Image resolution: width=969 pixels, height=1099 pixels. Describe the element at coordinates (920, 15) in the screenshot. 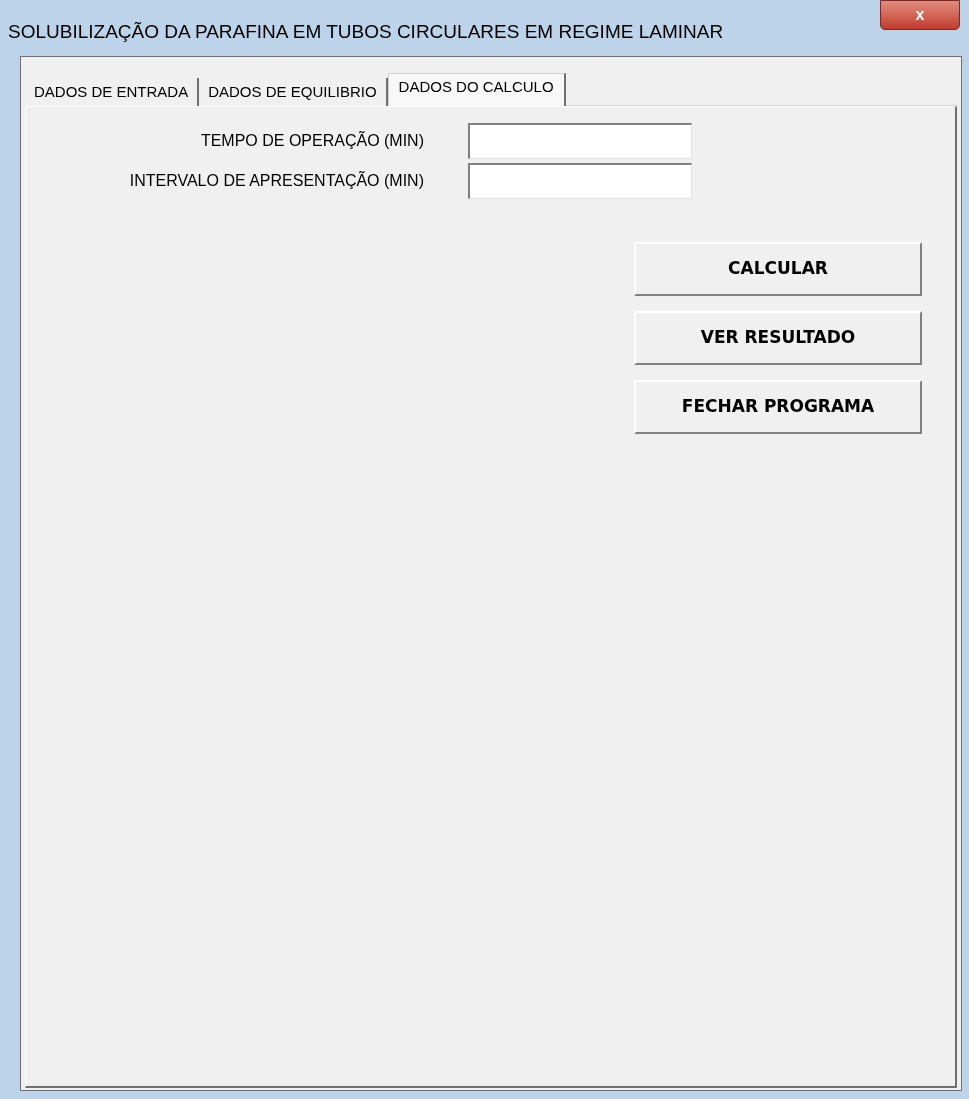

I see `close-button: x` at that location.